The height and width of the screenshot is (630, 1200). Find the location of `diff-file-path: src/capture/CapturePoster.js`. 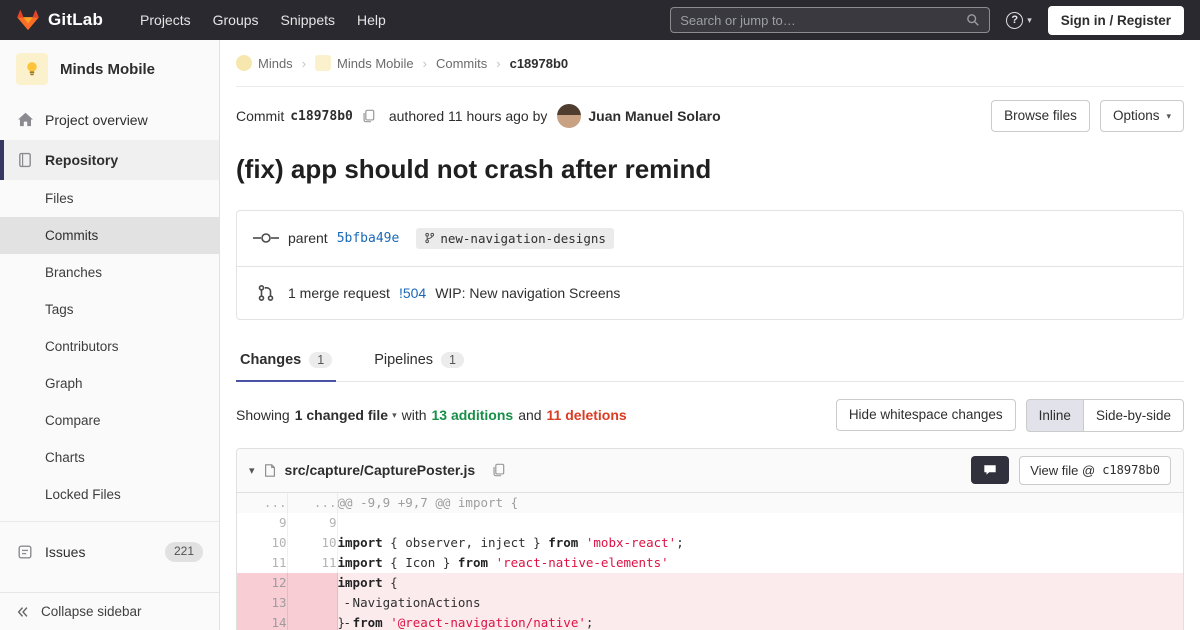

diff-file-path: src/capture/CapturePoster.js is located at coordinates (380, 470).